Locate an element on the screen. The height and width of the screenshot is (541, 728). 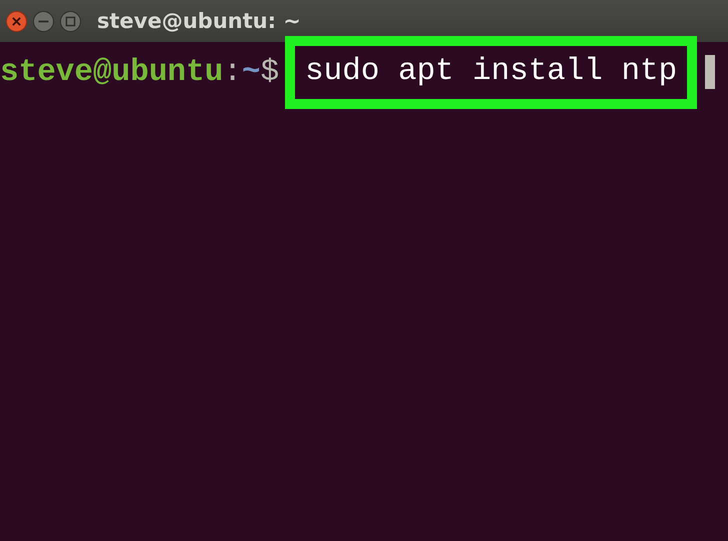
command-text: sudo apt install ntp is located at coordinates (491, 72).